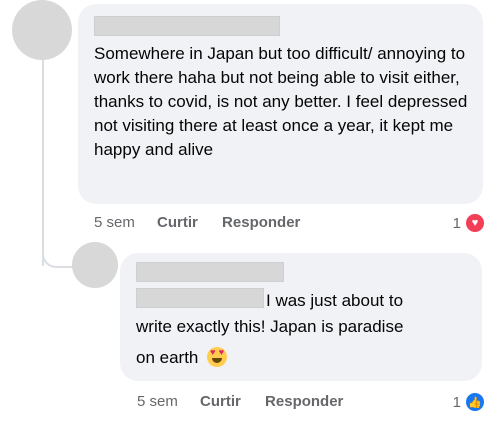 This screenshot has height=421, width=500. Describe the element at coordinates (475, 402) in the screenshot. I see `thumbs-up-icon: 👍` at that location.